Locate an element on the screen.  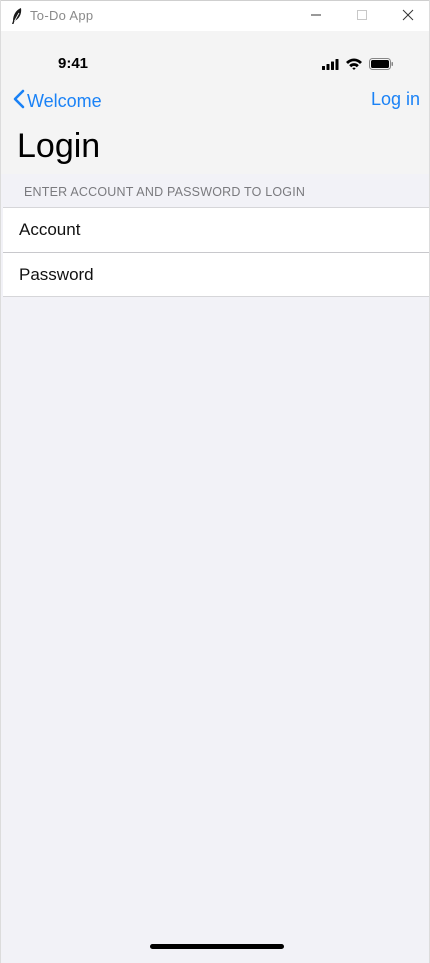
account-input is located at coordinates (224, 230).